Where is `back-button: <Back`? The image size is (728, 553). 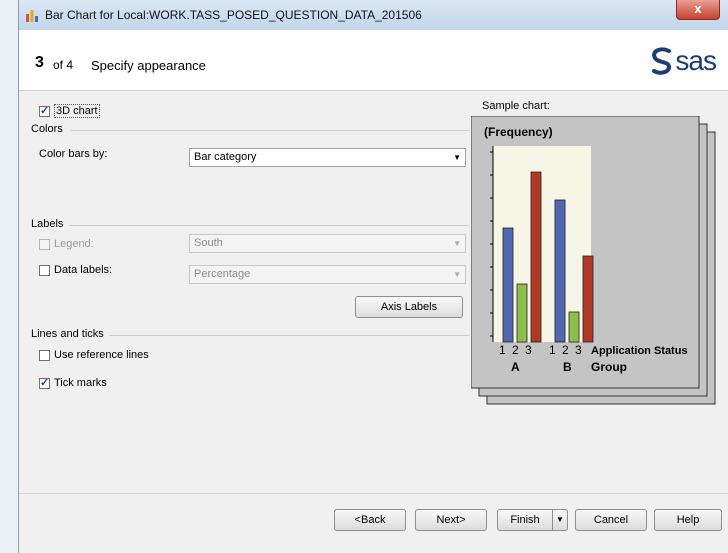
back-button: <Back is located at coordinates (370, 520).